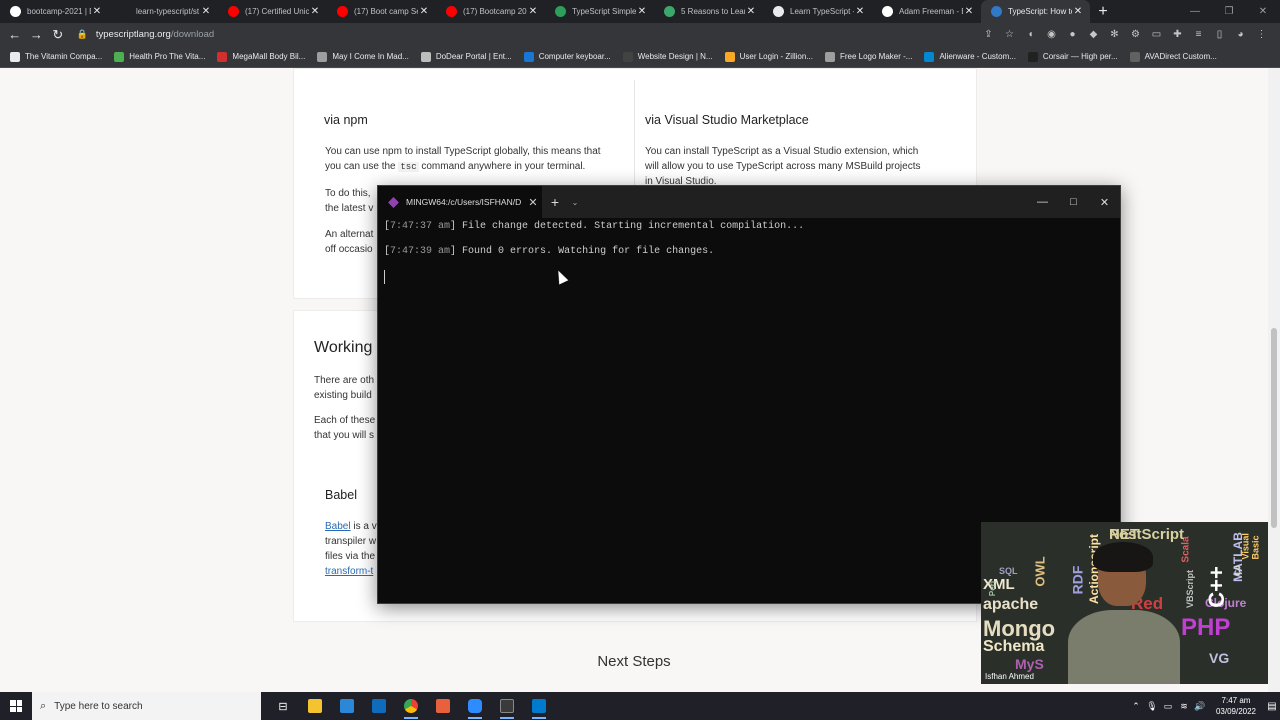  Describe the element at coordinates (460, 202) in the screenshot. I see `terminal-tab: MINGW64:/c/Users/ISFHAN/D ✕` at that location.